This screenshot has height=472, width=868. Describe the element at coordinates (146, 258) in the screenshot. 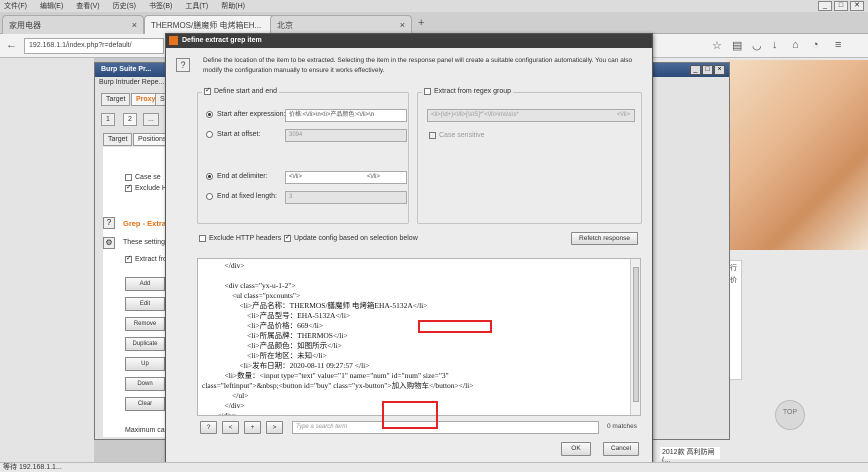

I see `extract-from-check: Extract fro` at that location.